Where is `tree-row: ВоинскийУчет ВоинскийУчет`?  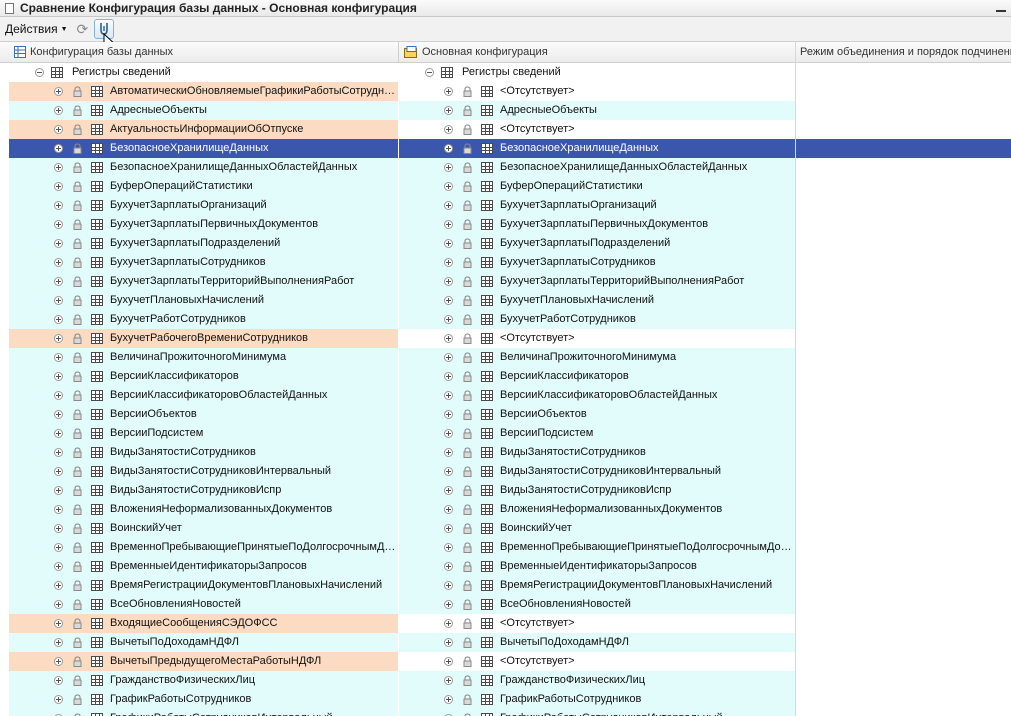
tree-row: ВоинскийУчет ВоинскийУчет is located at coordinates (505, 528).